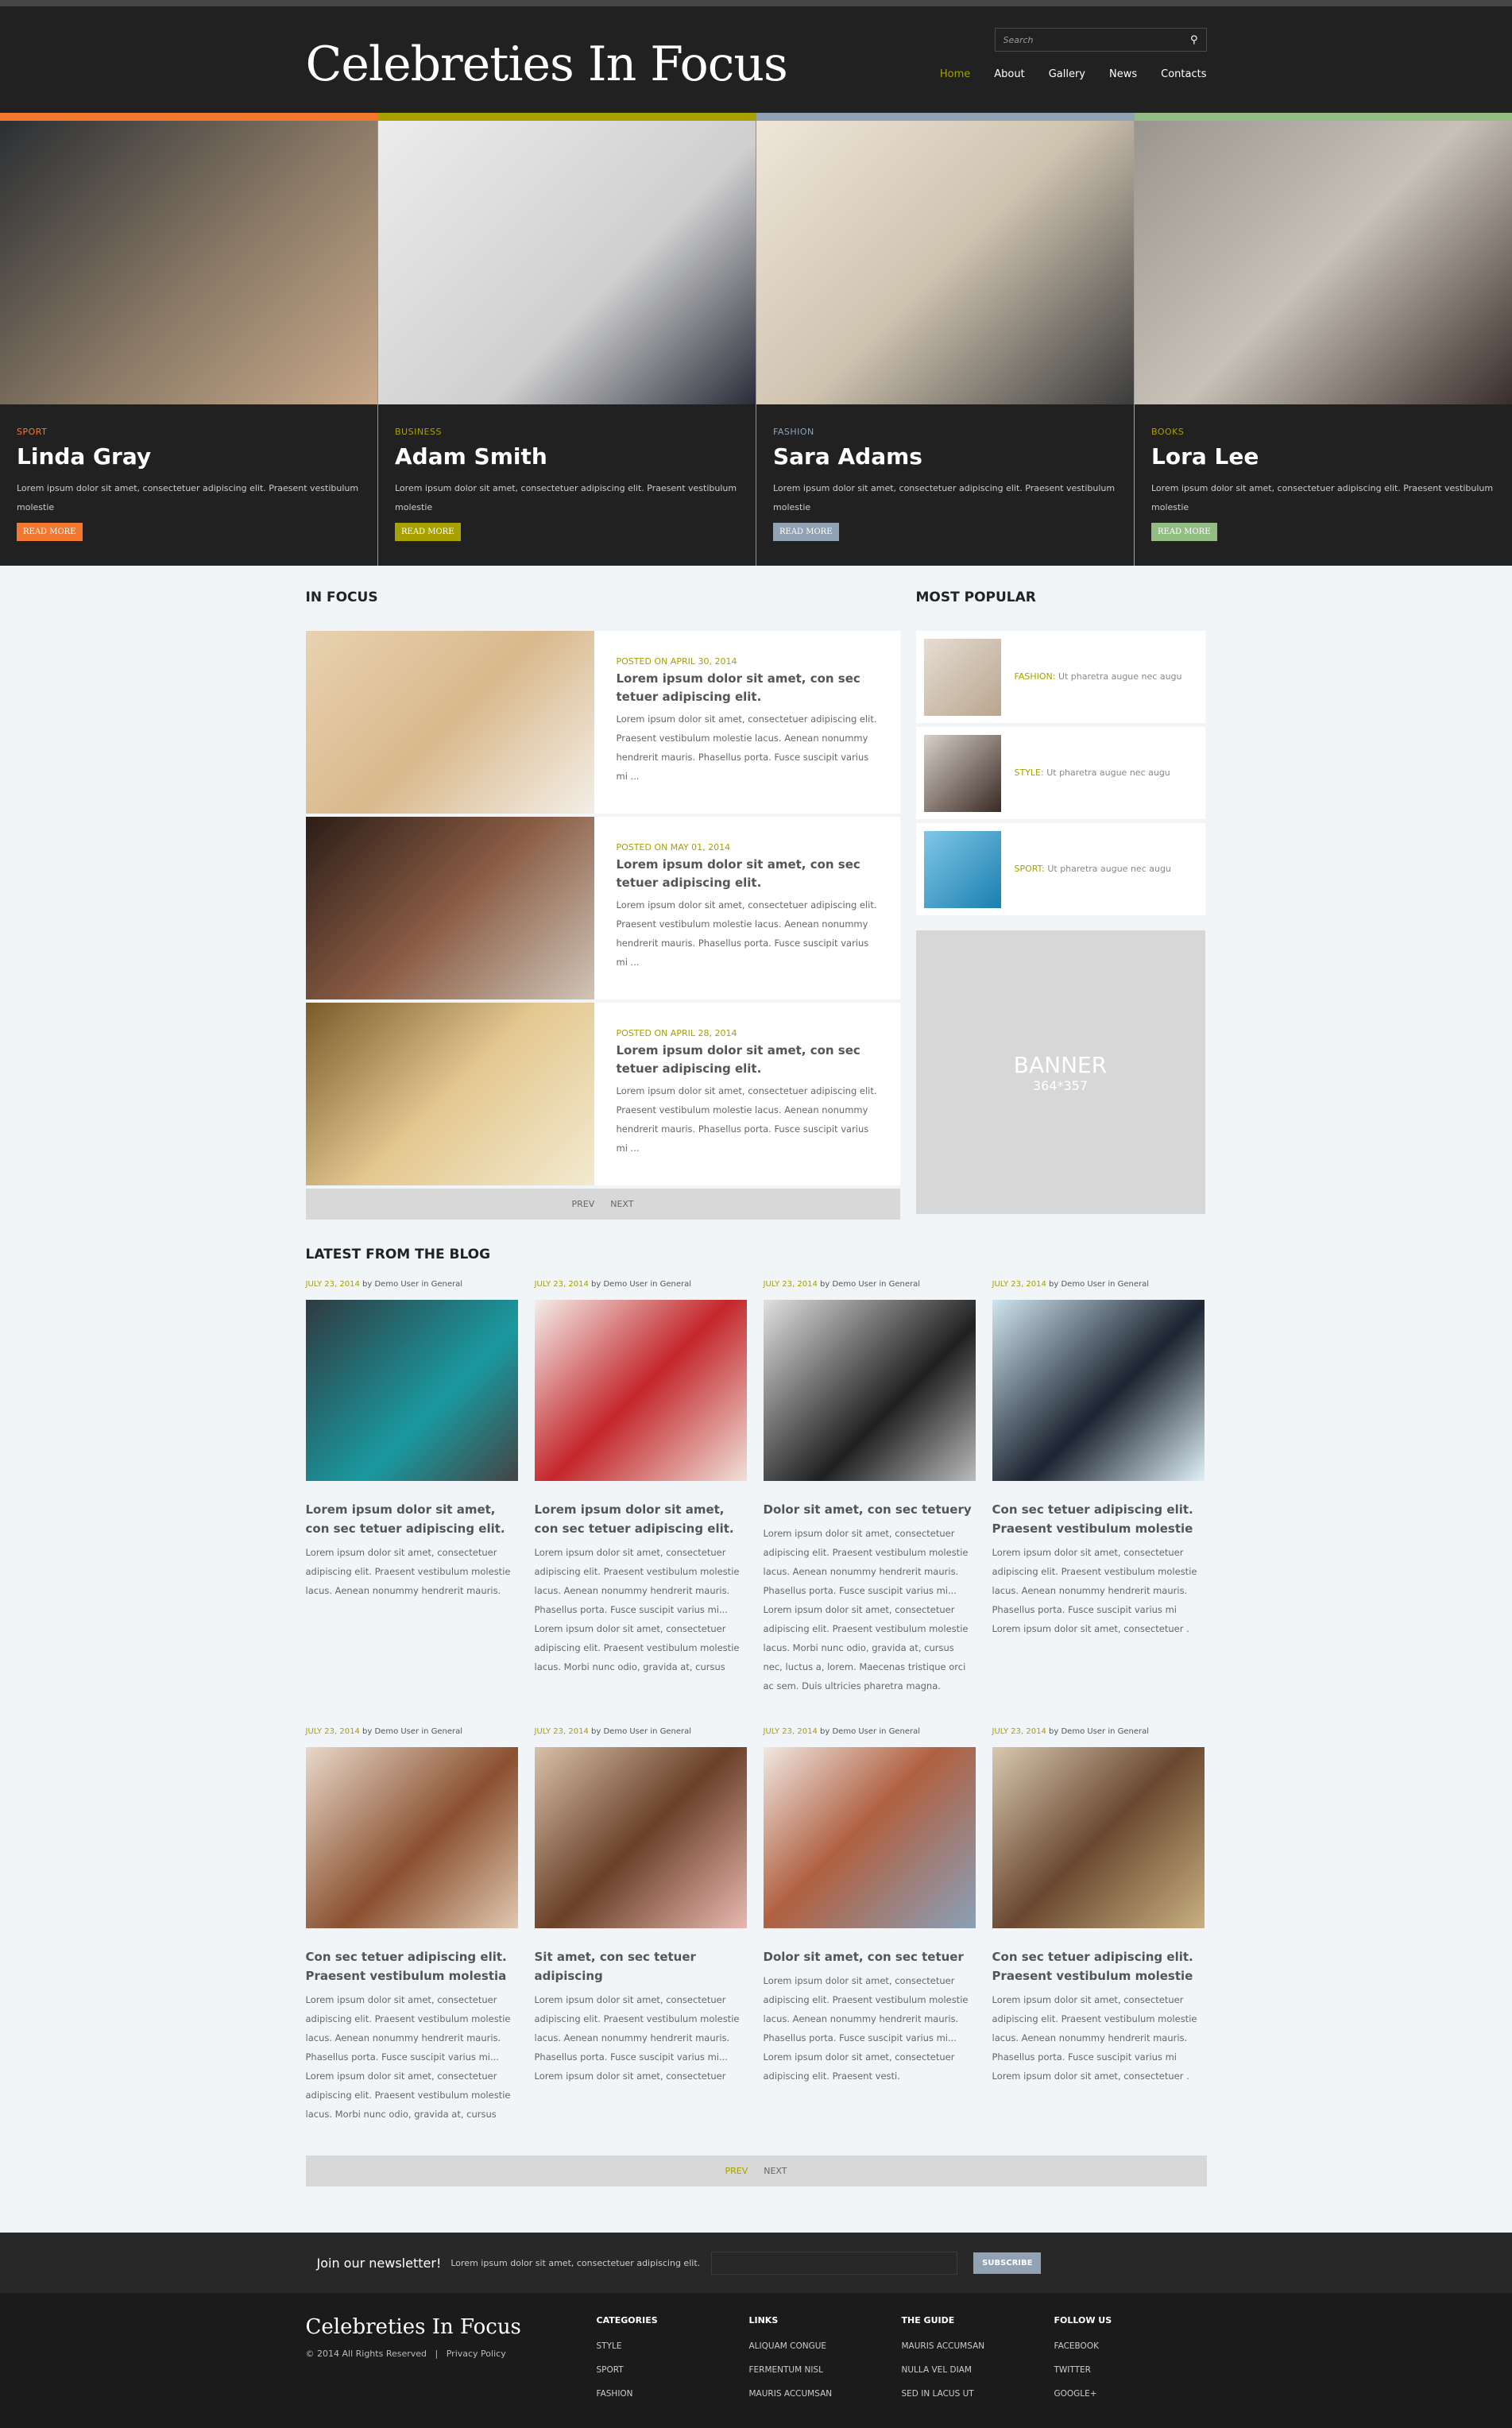 The image size is (1512, 2428). What do you see at coordinates (1130, 2364) in the screenshot?
I see `footer-column: FOLLOW US FACEBOOK TWITTER GOOGLE+` at bounding box center [1130, 2364].